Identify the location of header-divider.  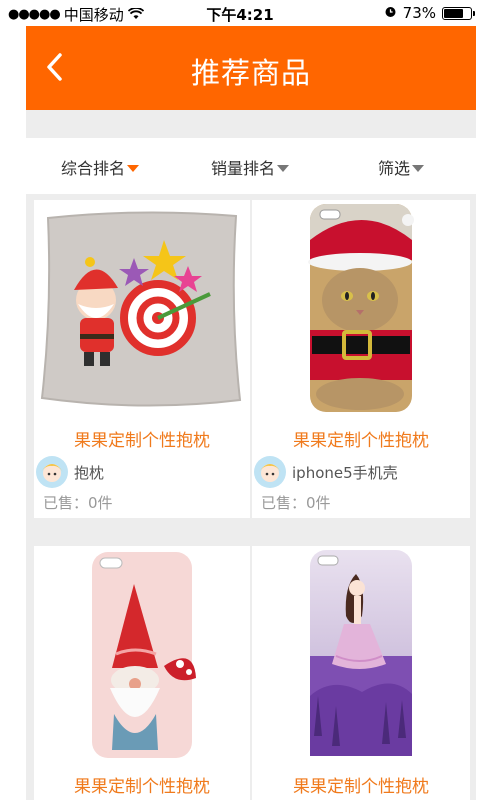
(251, 124).